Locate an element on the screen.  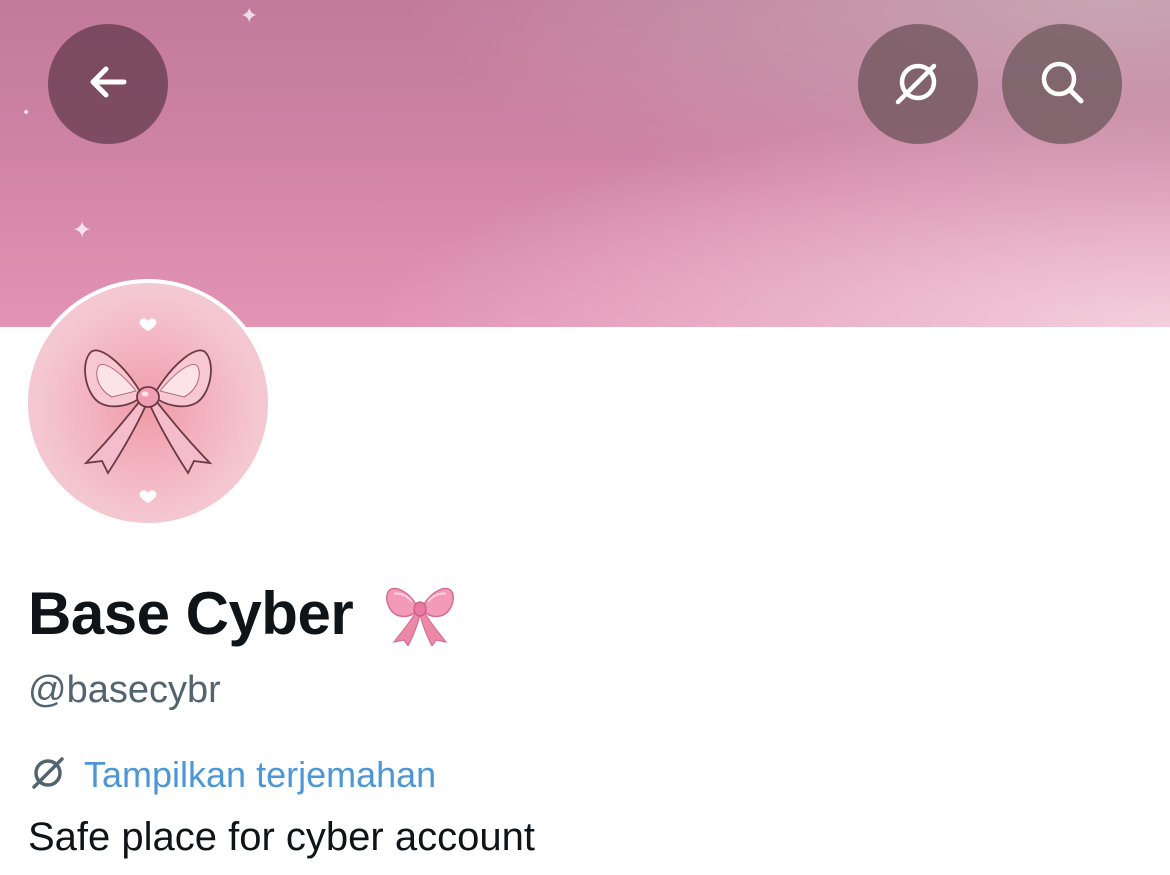
display-name: Base Cyber is located at coordinates (191, 613).